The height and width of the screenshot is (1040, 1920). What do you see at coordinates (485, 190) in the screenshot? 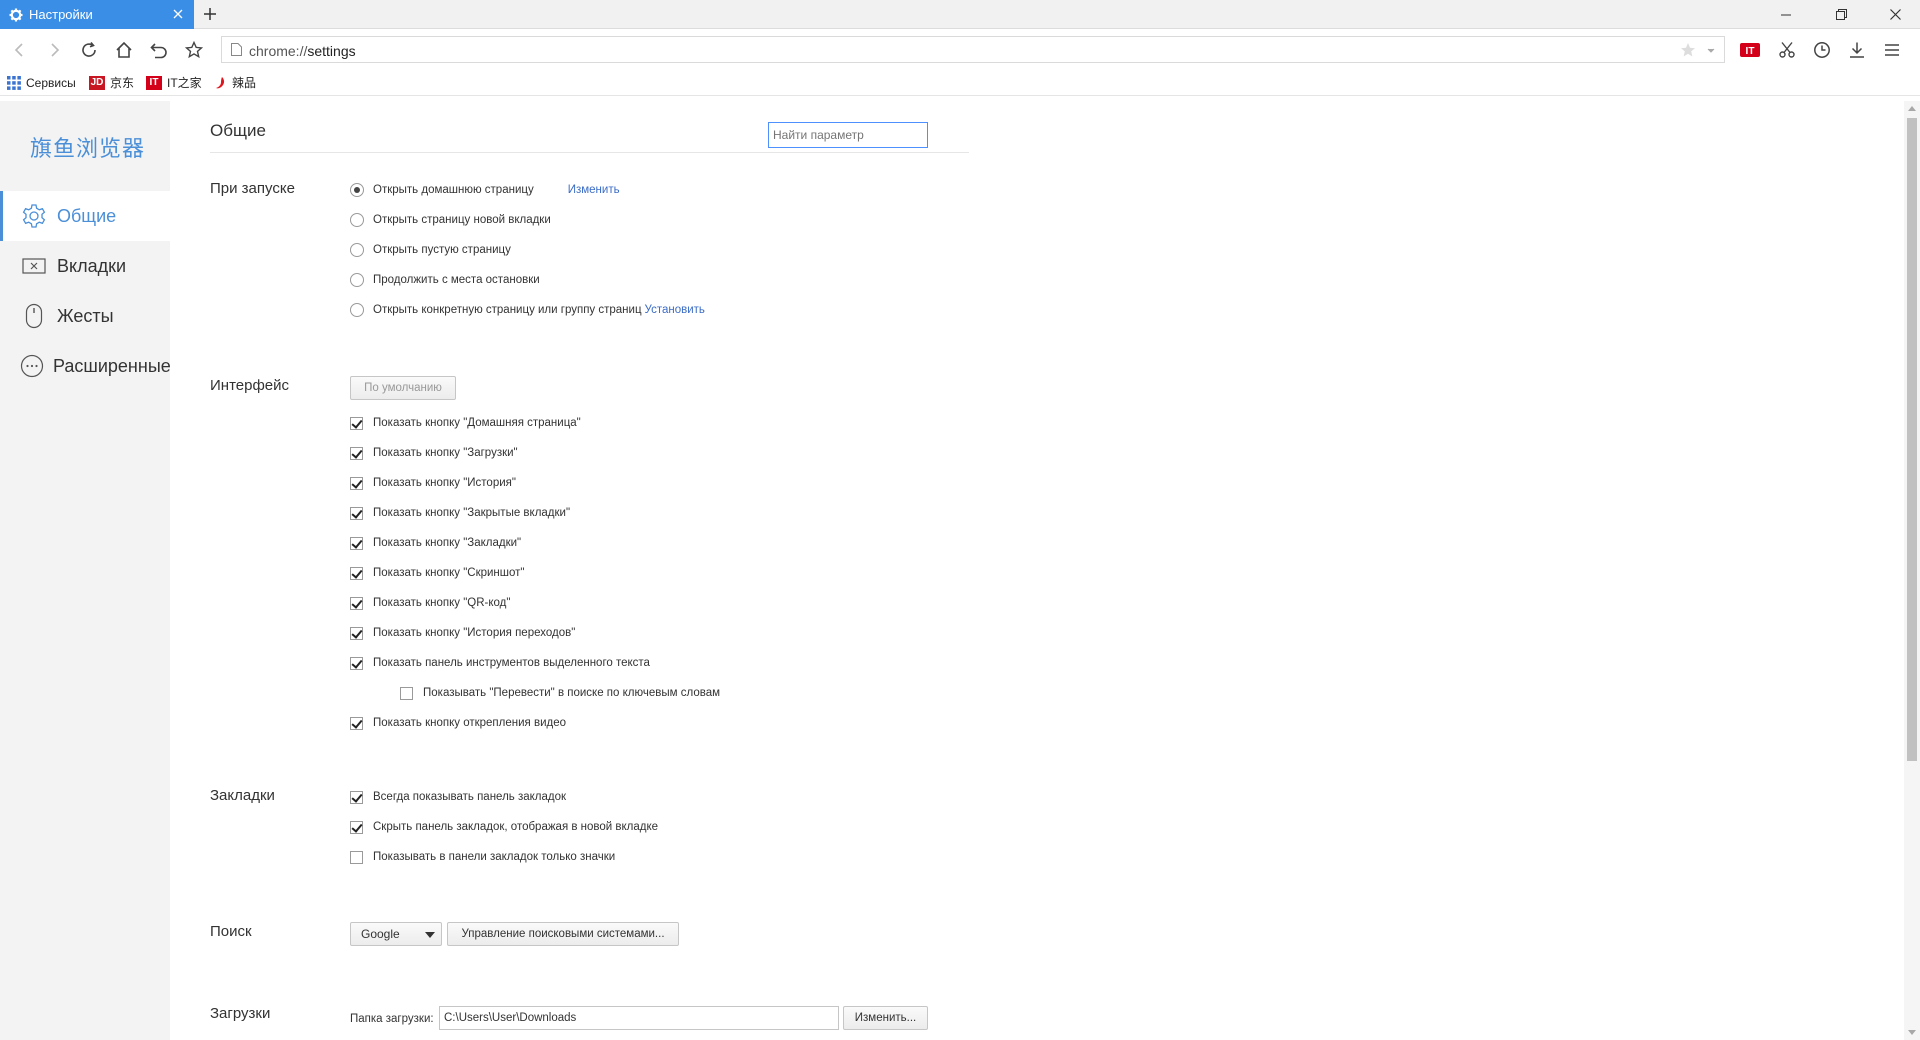
I see `radio-option: Открыть домашнюю страницу Изменить` at bounding box center [485, 190].